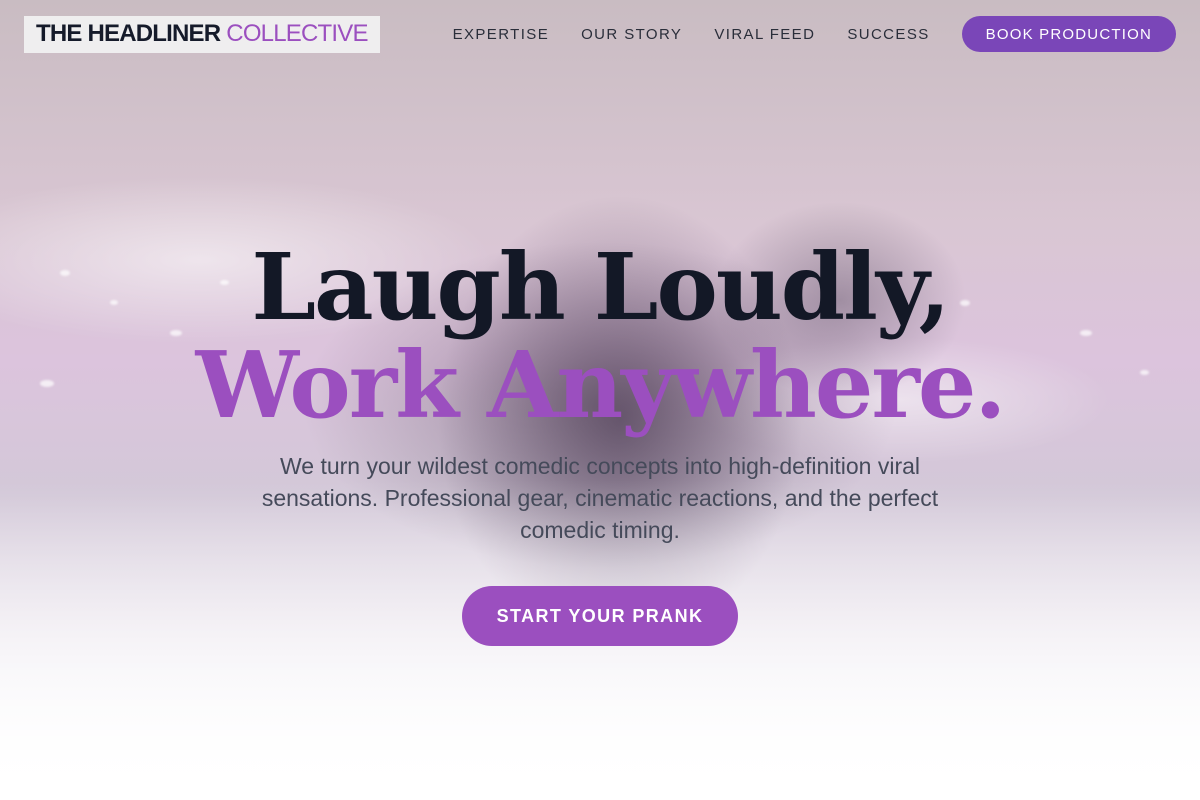 The width and height of the screenshot is (1200, 800). Describe the element at coordinates (600, 616) in the screenshot. I see `start-your-prank-button: START YOUR PRANK` at that location.